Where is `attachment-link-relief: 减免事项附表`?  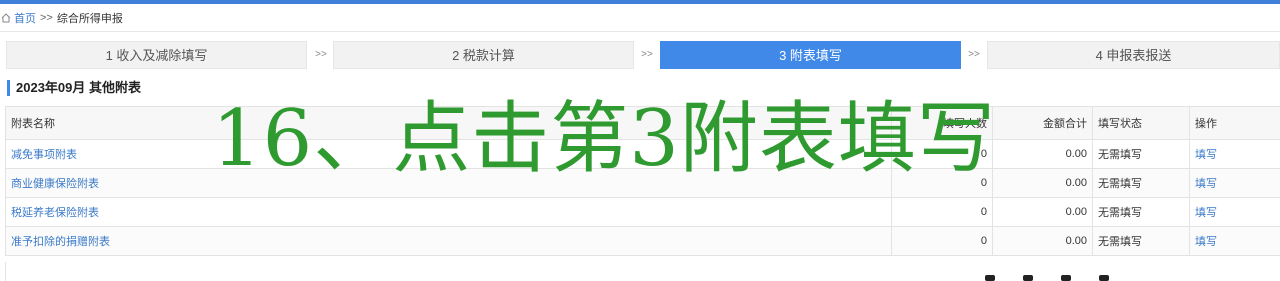
attachment-link-relief: 减免事项附表 is located at coordinates (44, 155).